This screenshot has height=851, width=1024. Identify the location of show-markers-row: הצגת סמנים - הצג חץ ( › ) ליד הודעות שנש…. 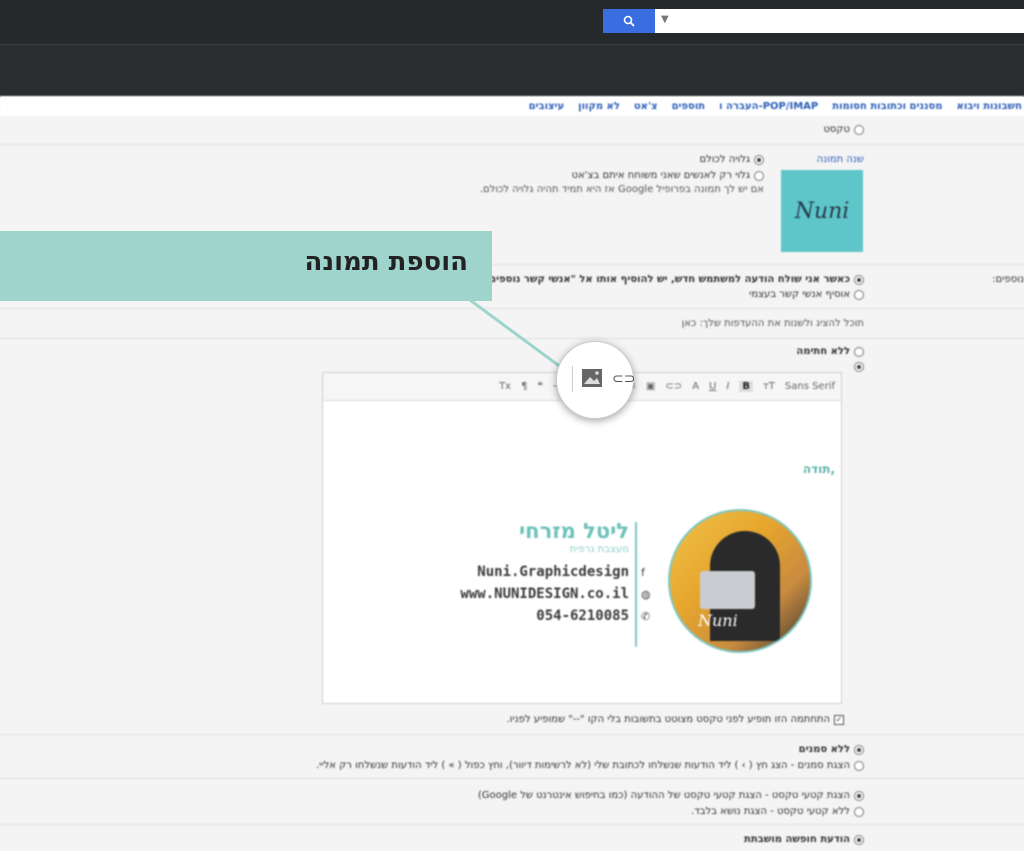
(590, 765).